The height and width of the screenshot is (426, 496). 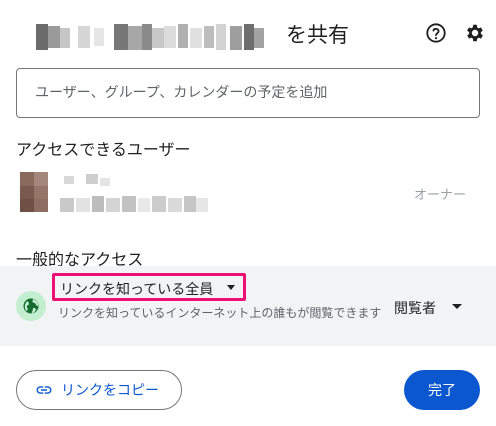 I want to click on help-circle-icon, so click(x=436, y=33).